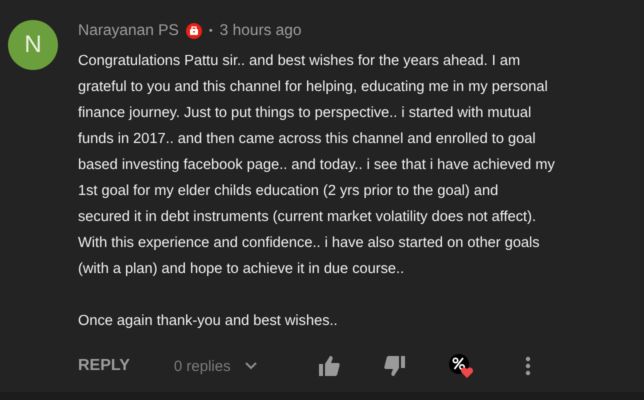  What do you see at coordinates (527, 366) in the screenshot?
I see `more-options-icon` at bounding box center [527, 366].